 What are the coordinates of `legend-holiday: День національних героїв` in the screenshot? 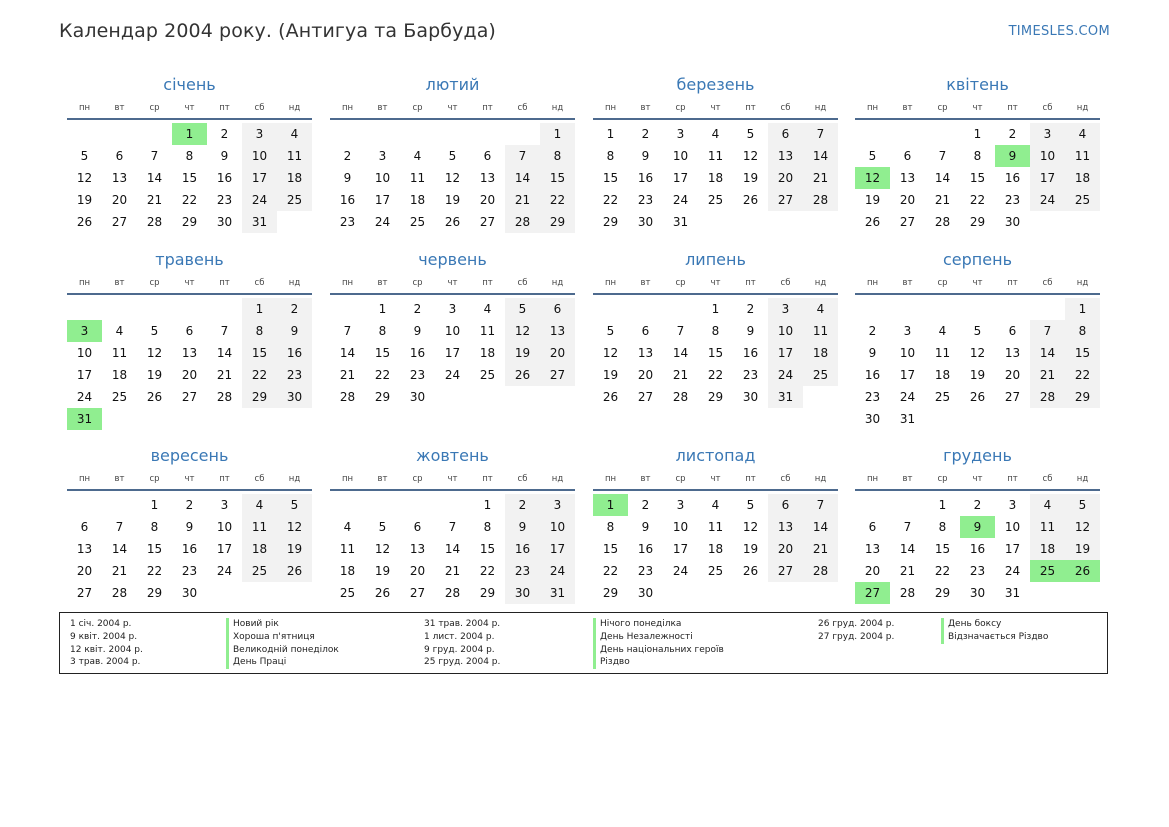 It's located at (658, 650).